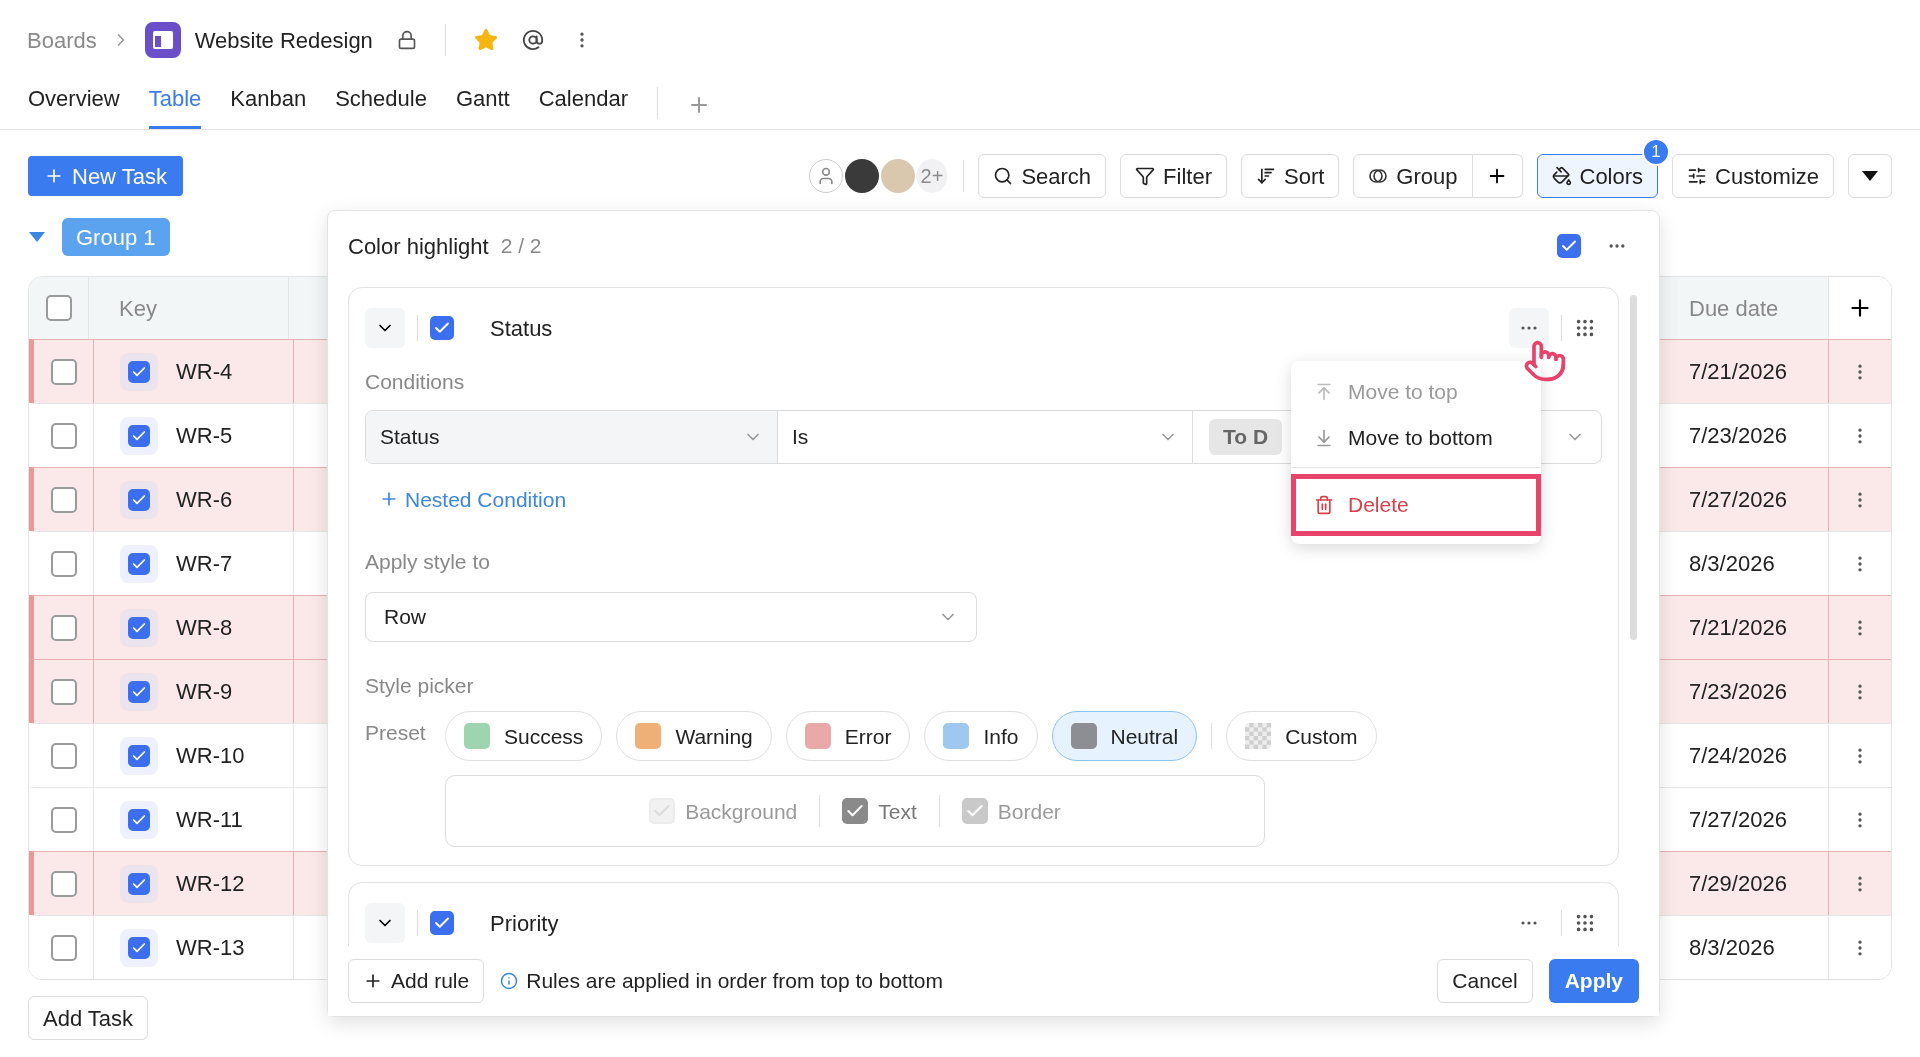  What do you see at coordinates (1029, 811) in the screenshot?
I see `style-target-label: Border` at bounding box center [1029, 811].